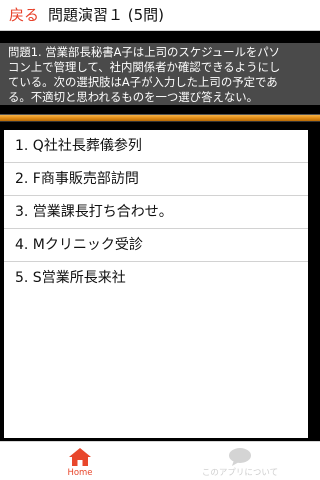  I want to click on bottom-tab-bar: Home このアプリについて, so click(160, 460).